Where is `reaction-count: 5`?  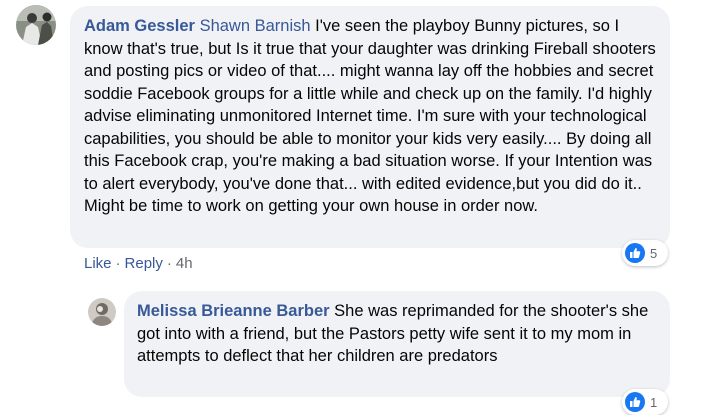 reaction-count: 5 is located at coordinates (654, 253).